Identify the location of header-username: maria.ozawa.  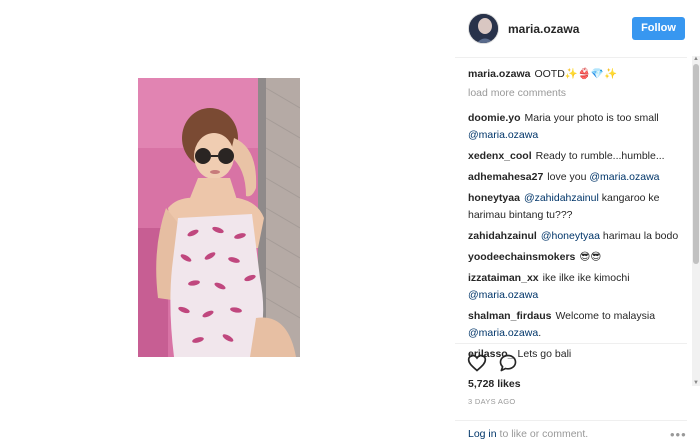
(543, 29).